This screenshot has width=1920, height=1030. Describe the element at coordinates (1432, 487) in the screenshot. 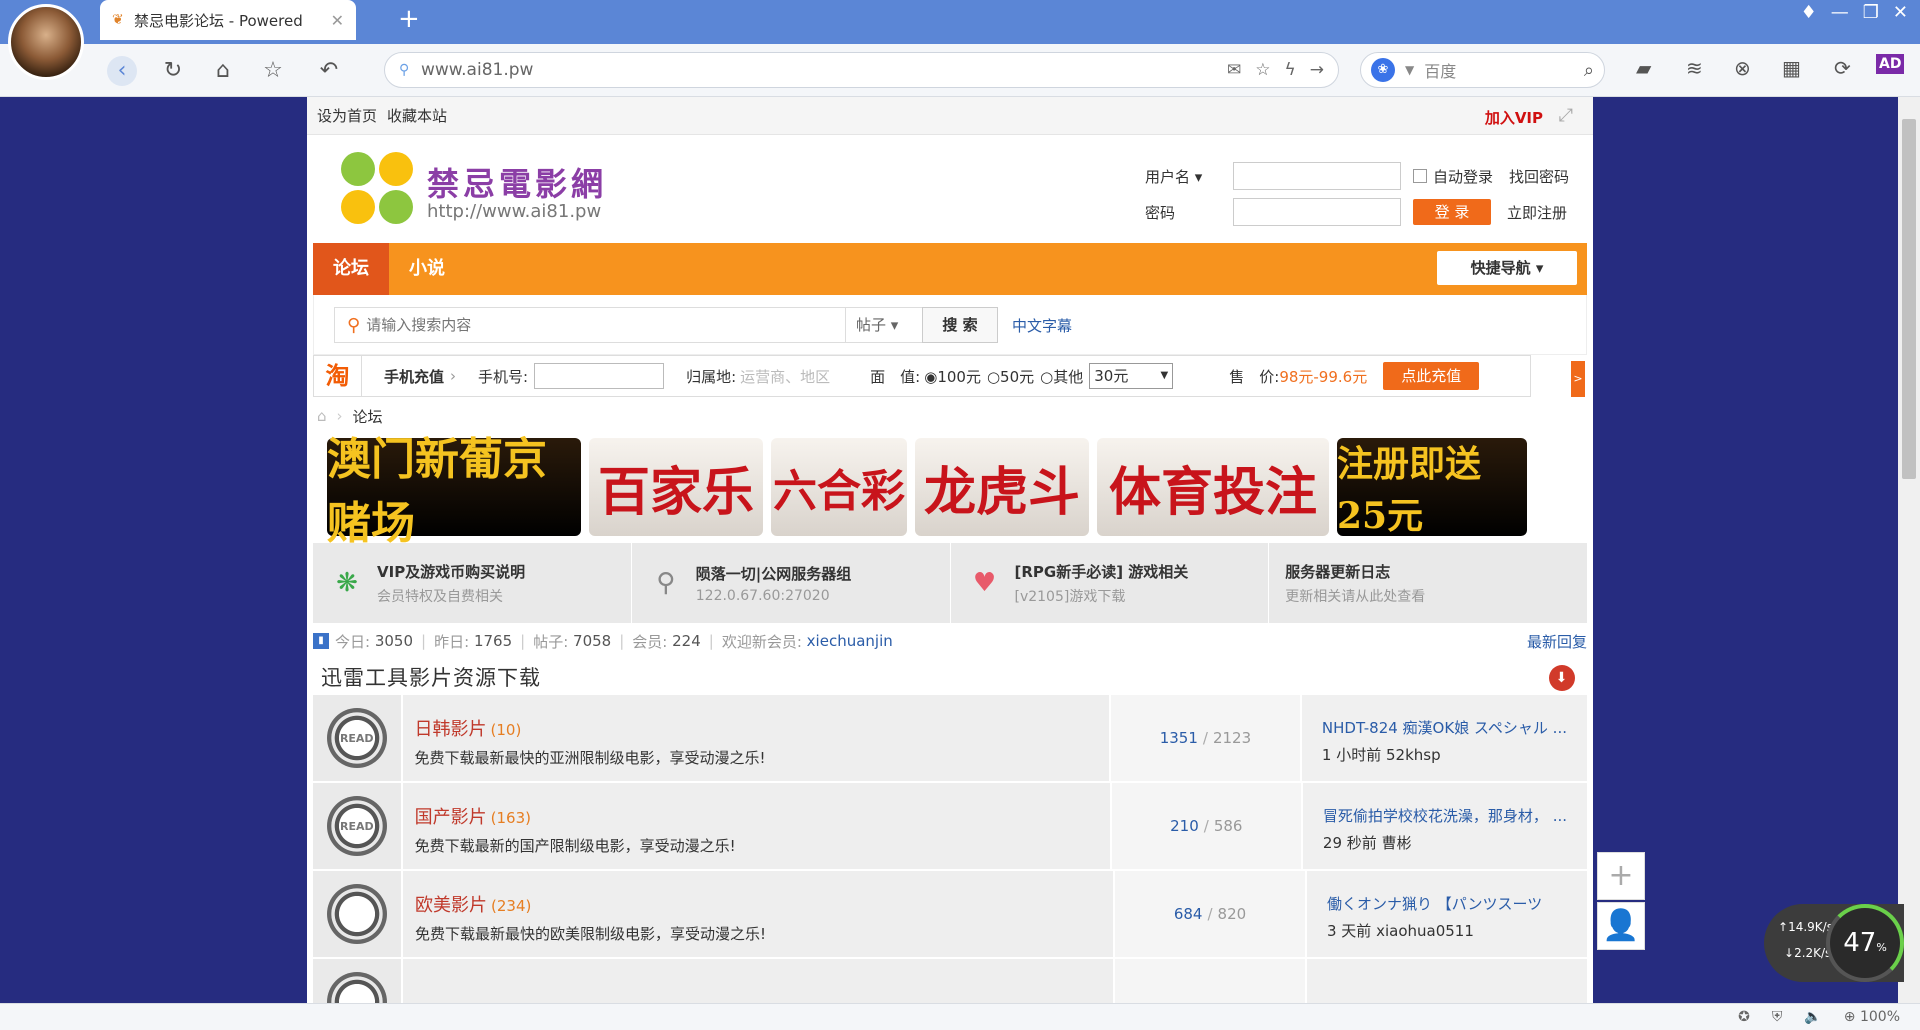

I see `banner-register-bonus: 注册即送25元` at that location.